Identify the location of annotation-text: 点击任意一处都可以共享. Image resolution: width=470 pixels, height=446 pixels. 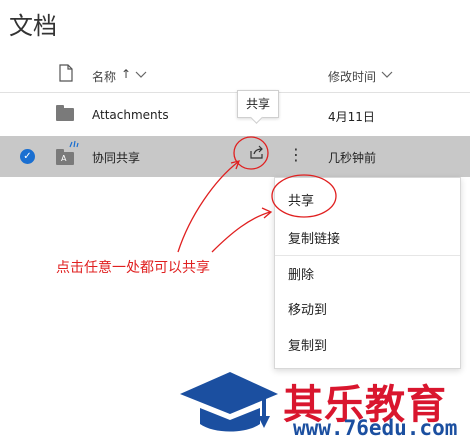
(133, 268).